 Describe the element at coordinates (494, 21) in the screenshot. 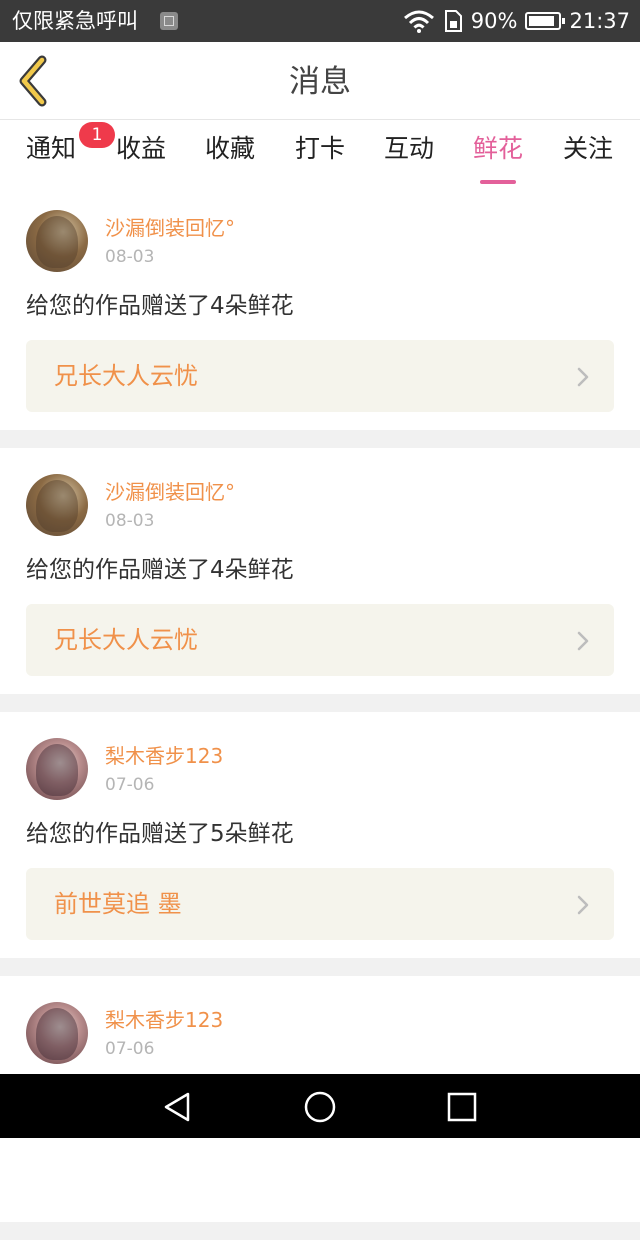

I see `battery-percent: 90%` at that location.